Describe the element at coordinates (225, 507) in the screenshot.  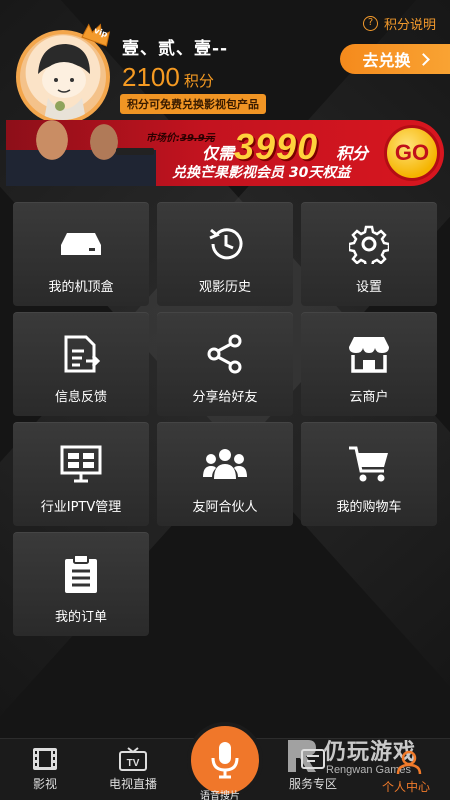
I see `tile-label: 友阿合伙人` at that location.